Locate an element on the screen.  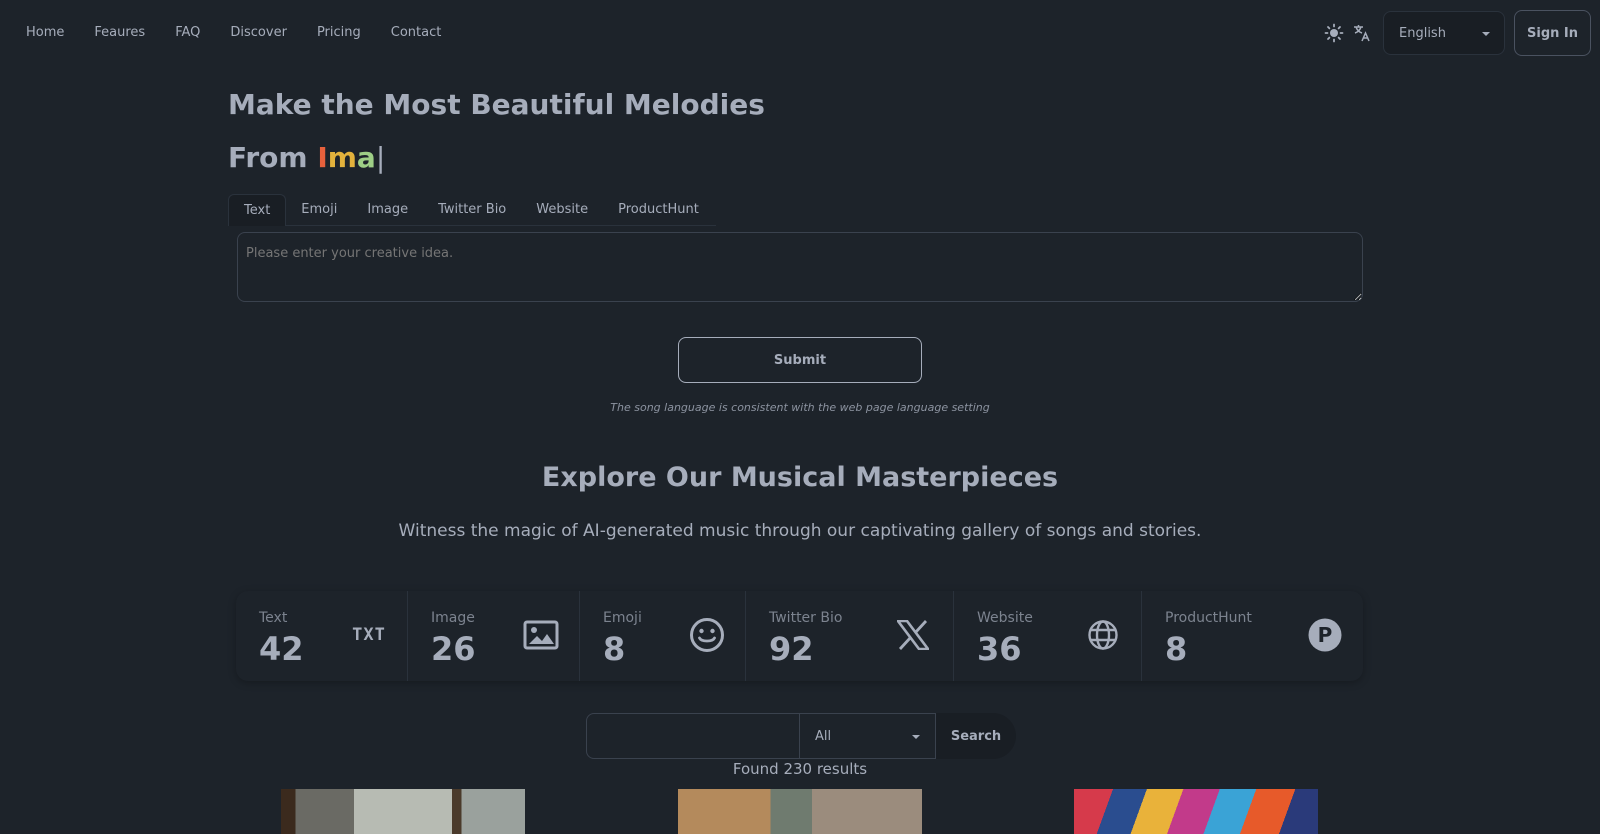
x-logo-icon is located at coordinates (913, 635).